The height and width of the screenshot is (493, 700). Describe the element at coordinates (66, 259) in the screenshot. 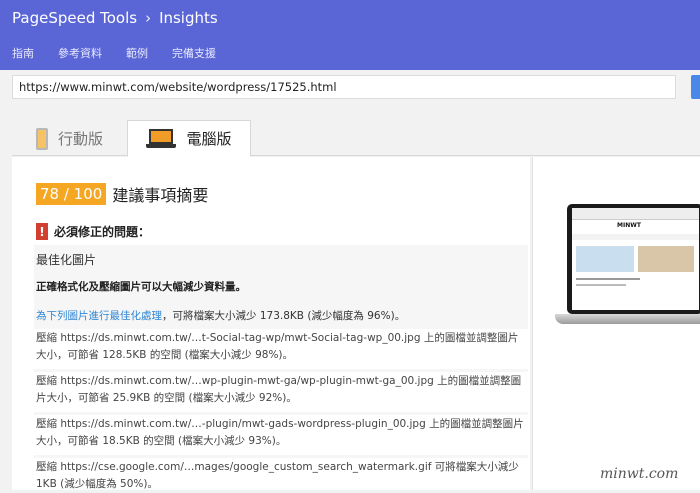

I see `rule-name: 最佳化圖片` at that location.